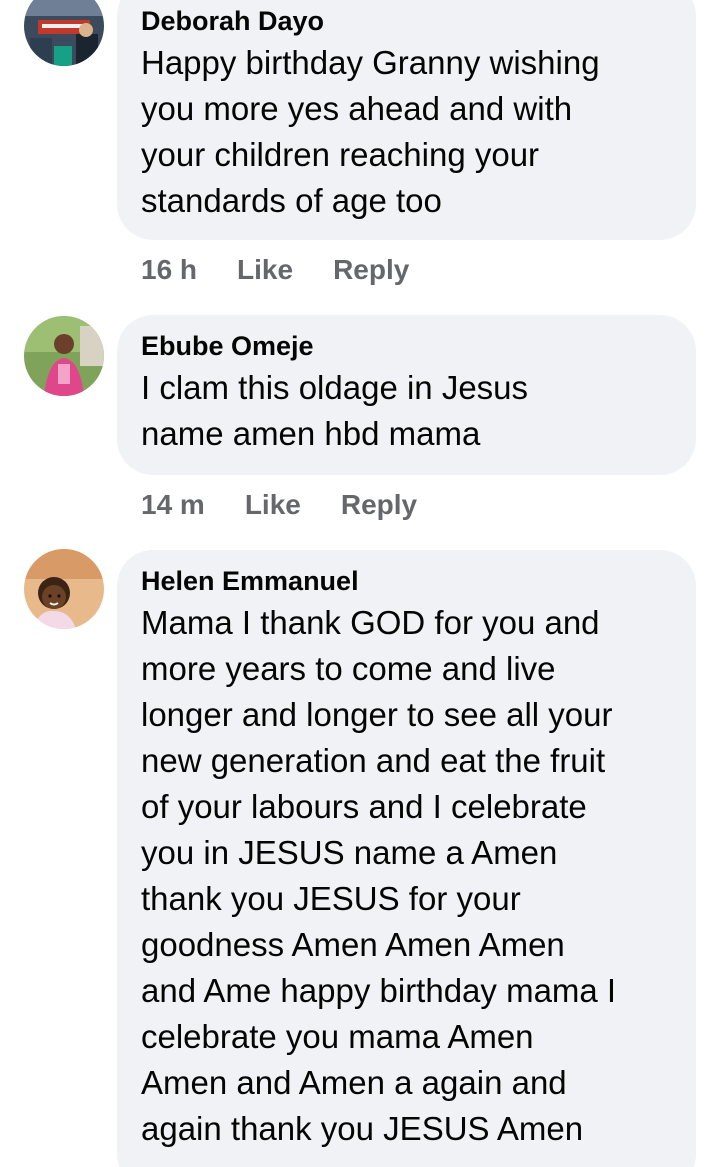 Image resolution: width=719 pixels, height=1167 pixels. What do you see at coordinates (354, 1082) in the screenshot?
I see `comment-line: Amen and Amen a again and` at bounding box center [354, 1082].